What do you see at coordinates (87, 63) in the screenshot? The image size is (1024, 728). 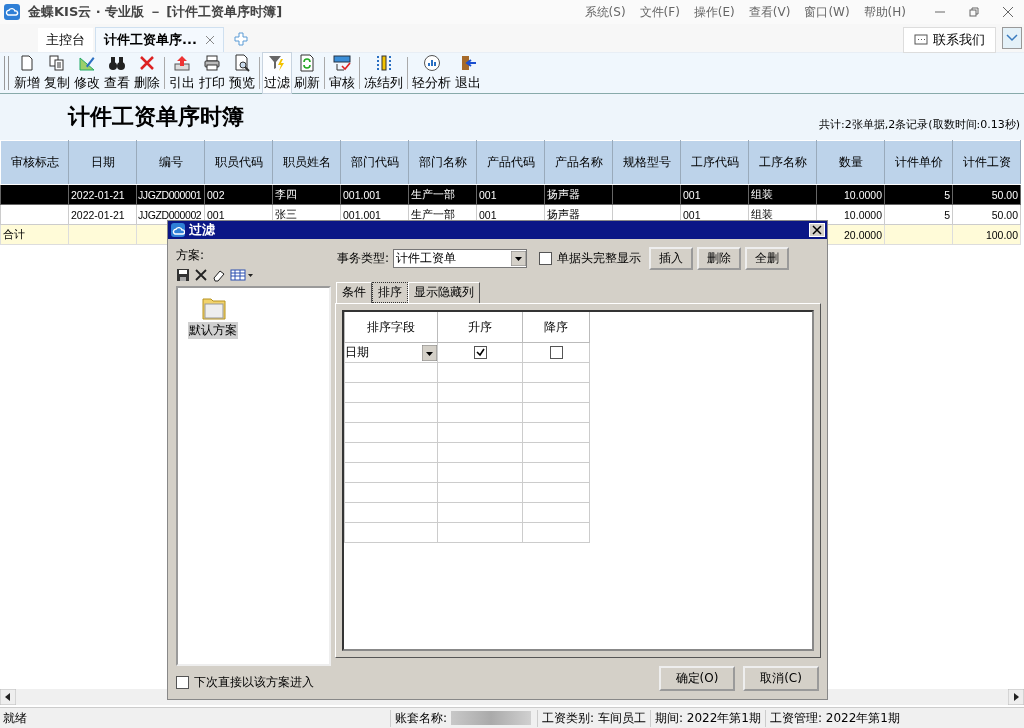 I see `pencil-ruler-icon` at bounding box center [87, 63].